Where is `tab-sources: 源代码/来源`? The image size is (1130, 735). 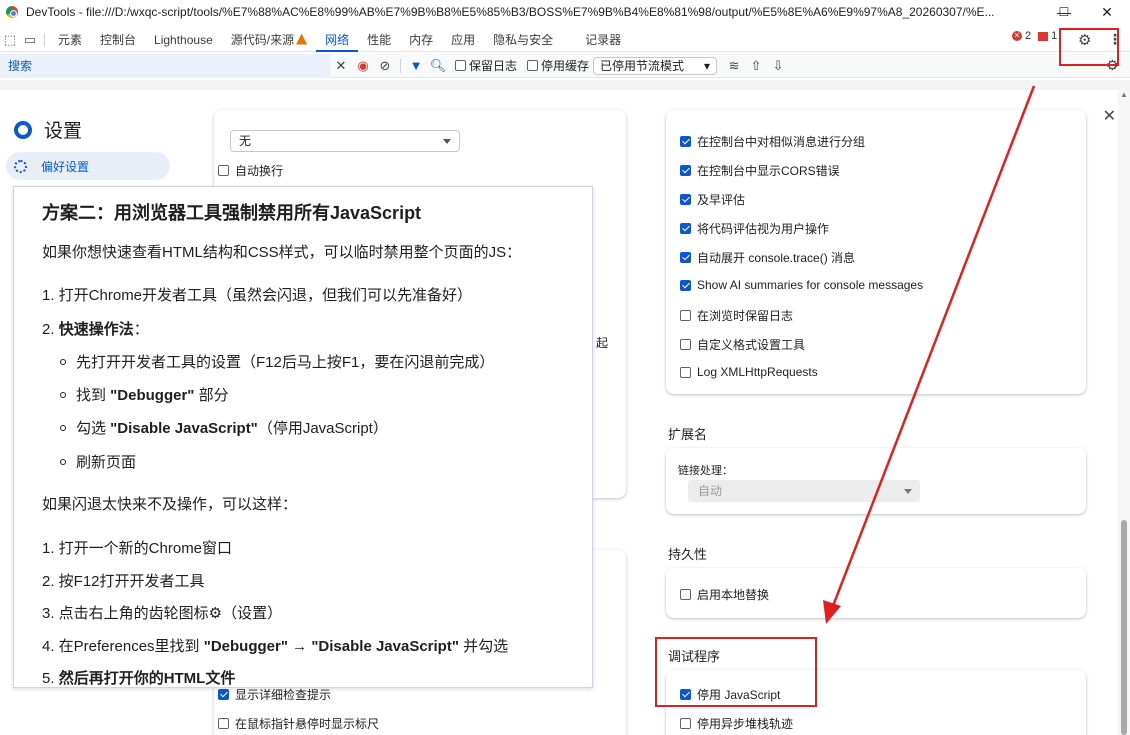 tab-sources: 源代码/来源 is located at coordinates (269, 40).